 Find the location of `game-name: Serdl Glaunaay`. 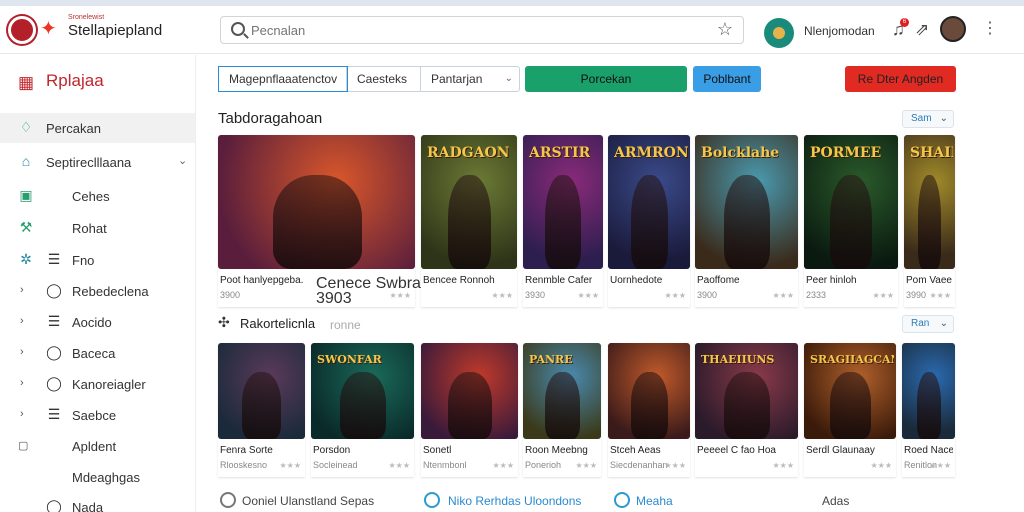

game-name: Serdl Glaunaay is located at coordinates (840, 450).